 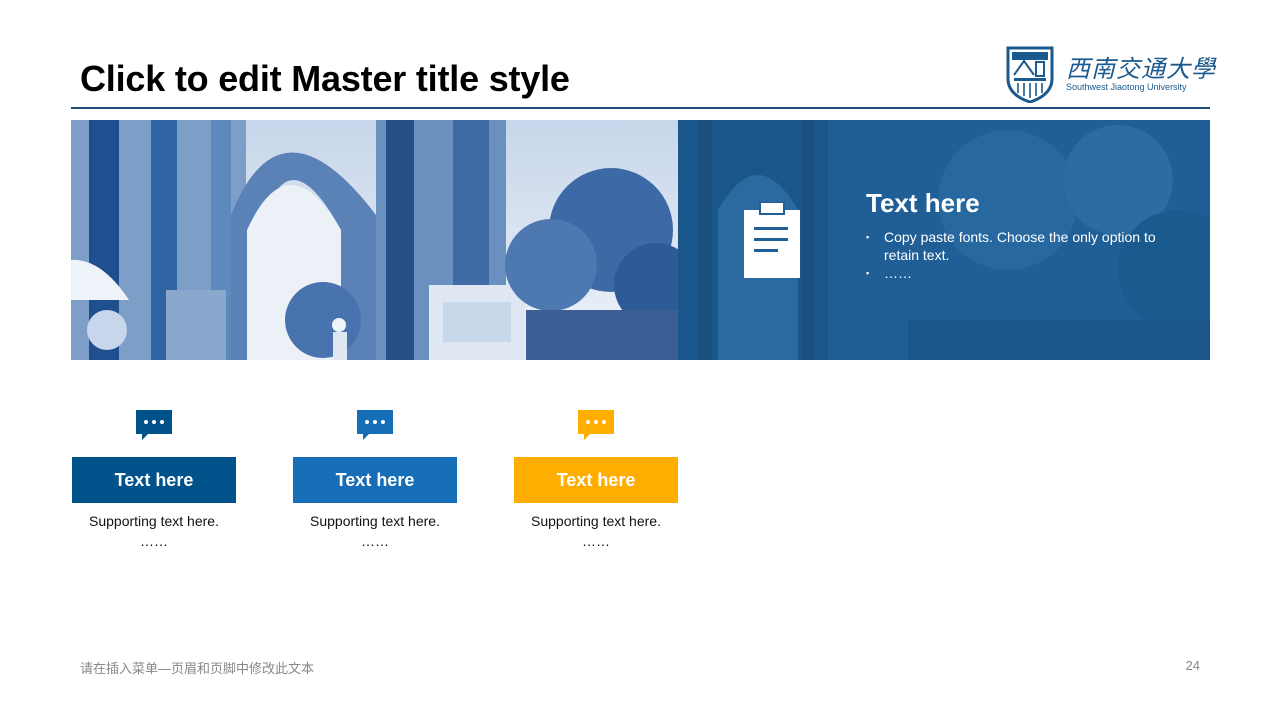 I want to click on card-2-label: Text here, so click(x=375, y=480).